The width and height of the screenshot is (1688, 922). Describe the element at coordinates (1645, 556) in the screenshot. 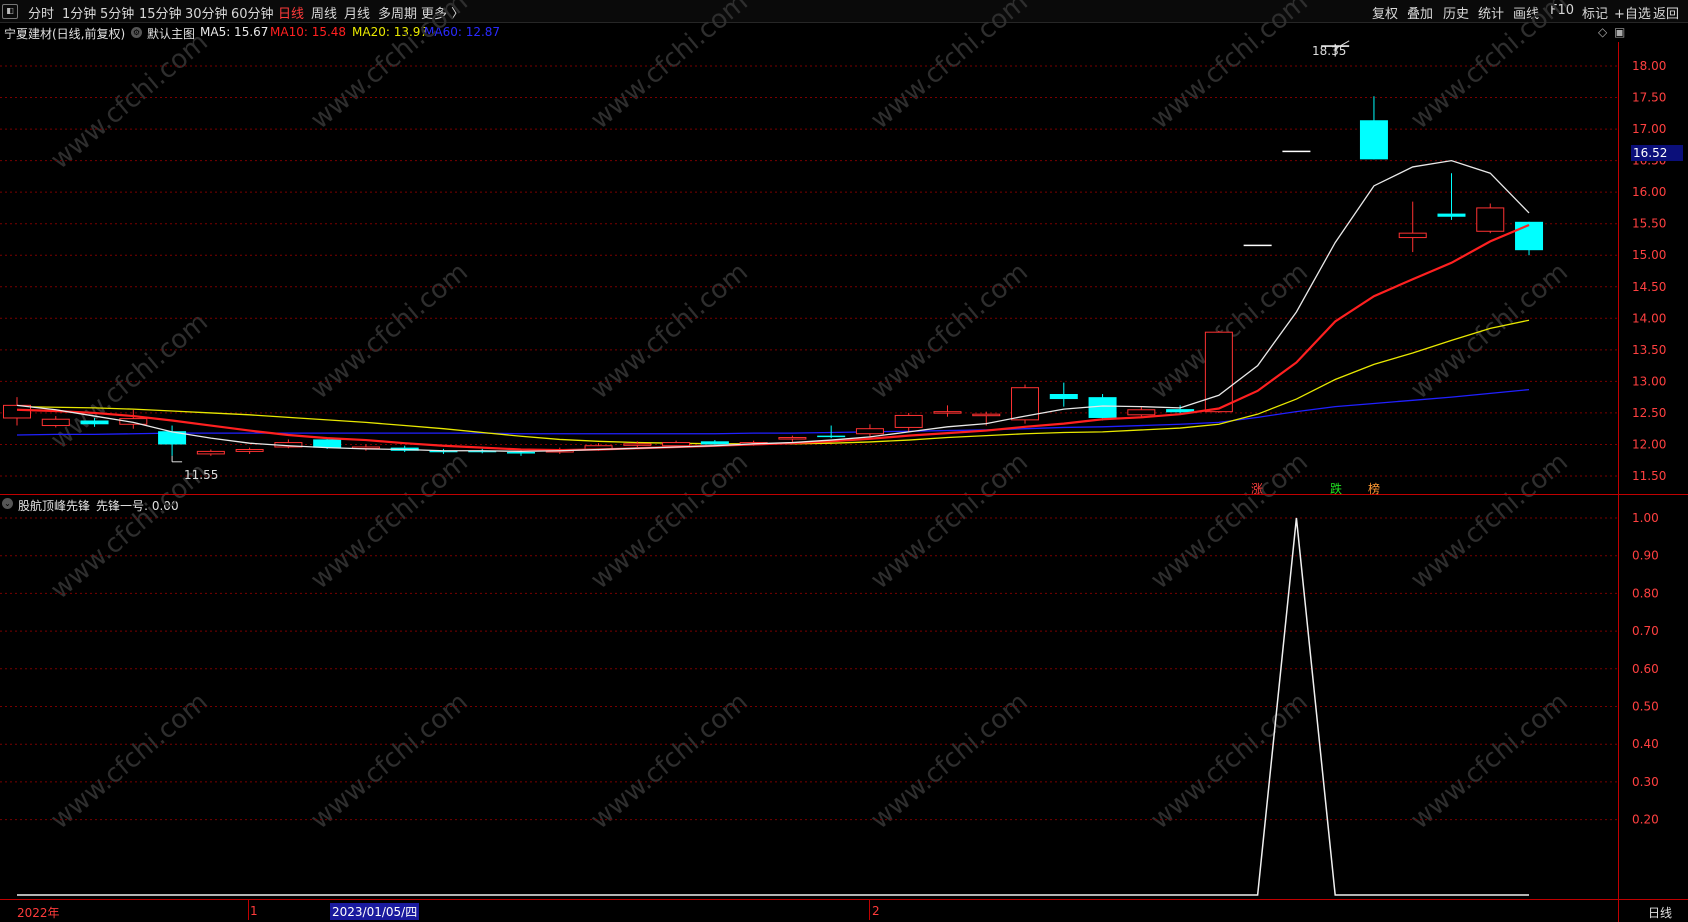

I see `indicator-tick-label: 0.90` at that location.